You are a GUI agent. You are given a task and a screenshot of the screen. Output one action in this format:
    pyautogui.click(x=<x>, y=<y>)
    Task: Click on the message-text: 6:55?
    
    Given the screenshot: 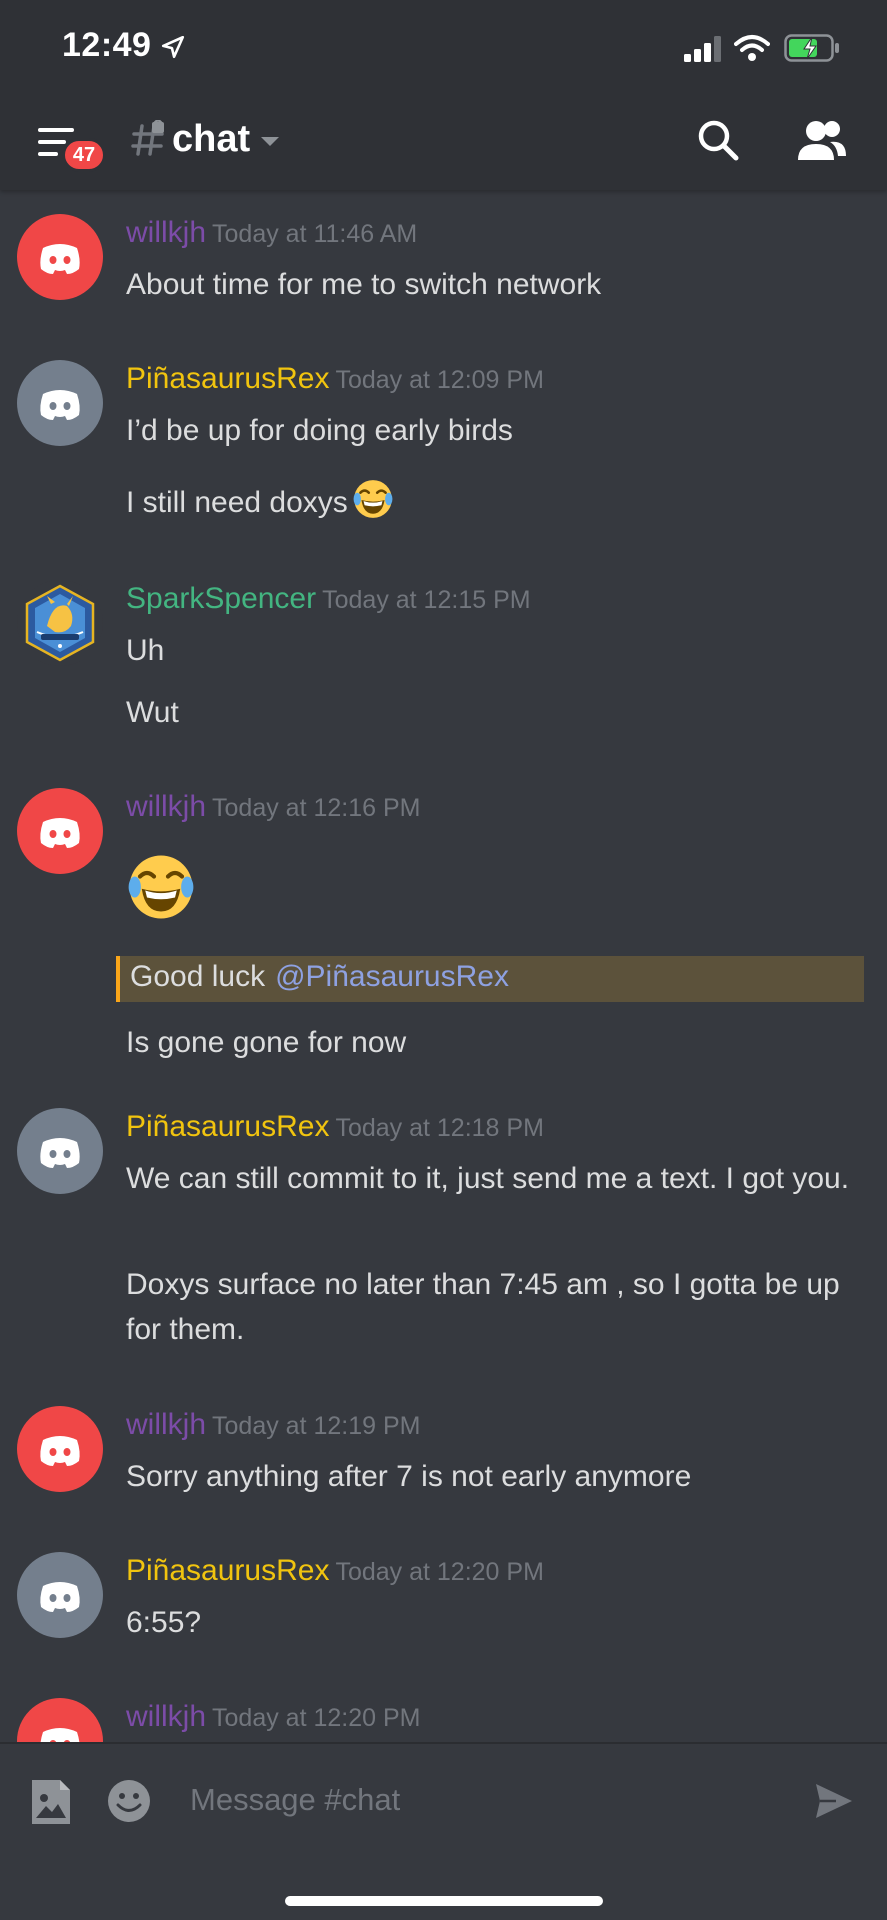 What is the action you would take?
    pyautogui.click(x=164, y=1622)
    